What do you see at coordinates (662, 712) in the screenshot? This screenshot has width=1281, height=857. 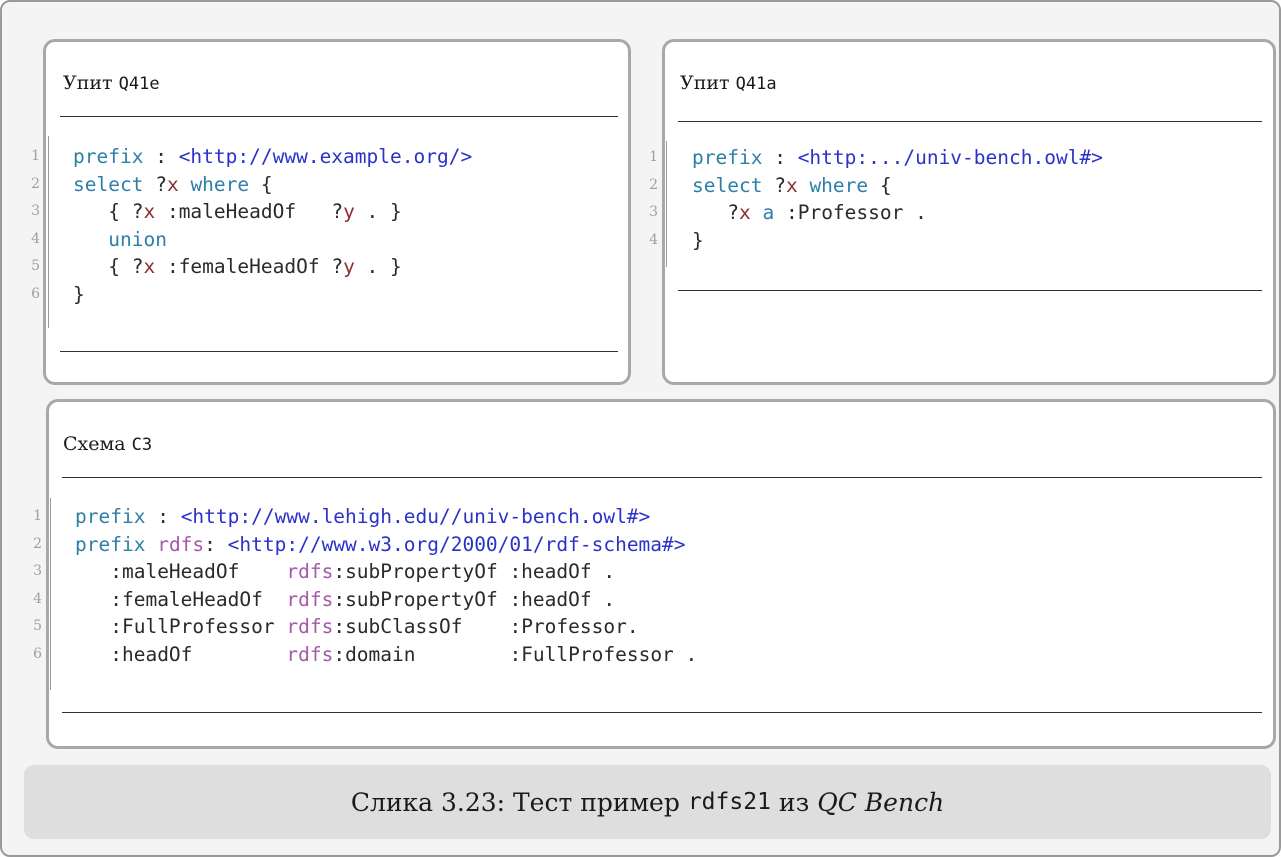 I see `schema-c3-bottom-rule` at bounding box center [662, 712].